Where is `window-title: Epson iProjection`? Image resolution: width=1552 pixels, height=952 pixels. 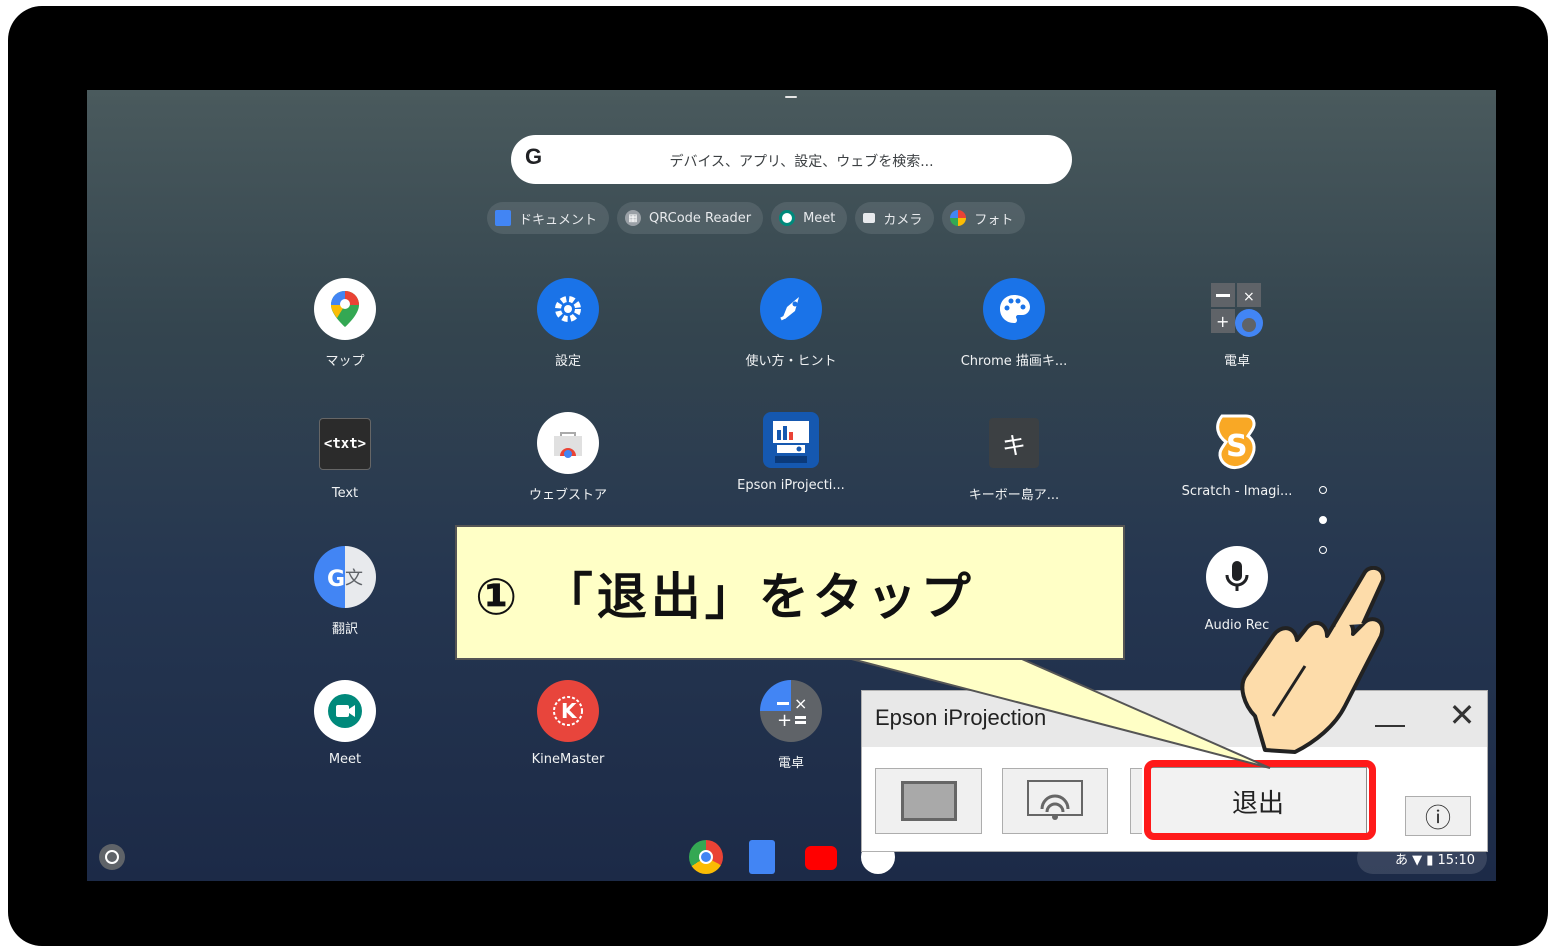 window-title: Epson iProjection is located at coordinates (961, 717).